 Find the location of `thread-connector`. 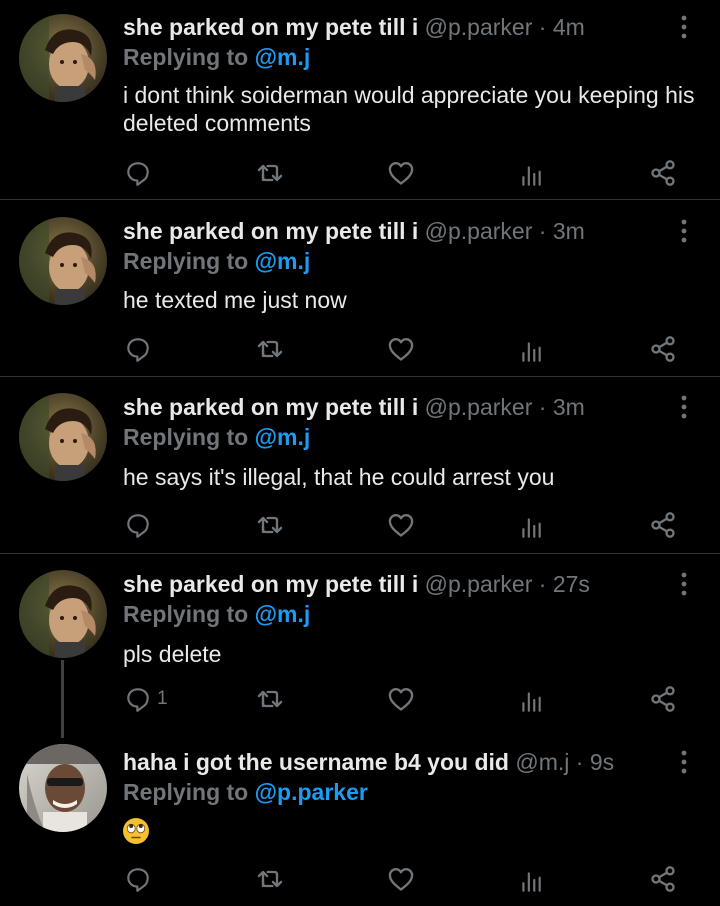

thread-connector is located at coordinates (62, 699).